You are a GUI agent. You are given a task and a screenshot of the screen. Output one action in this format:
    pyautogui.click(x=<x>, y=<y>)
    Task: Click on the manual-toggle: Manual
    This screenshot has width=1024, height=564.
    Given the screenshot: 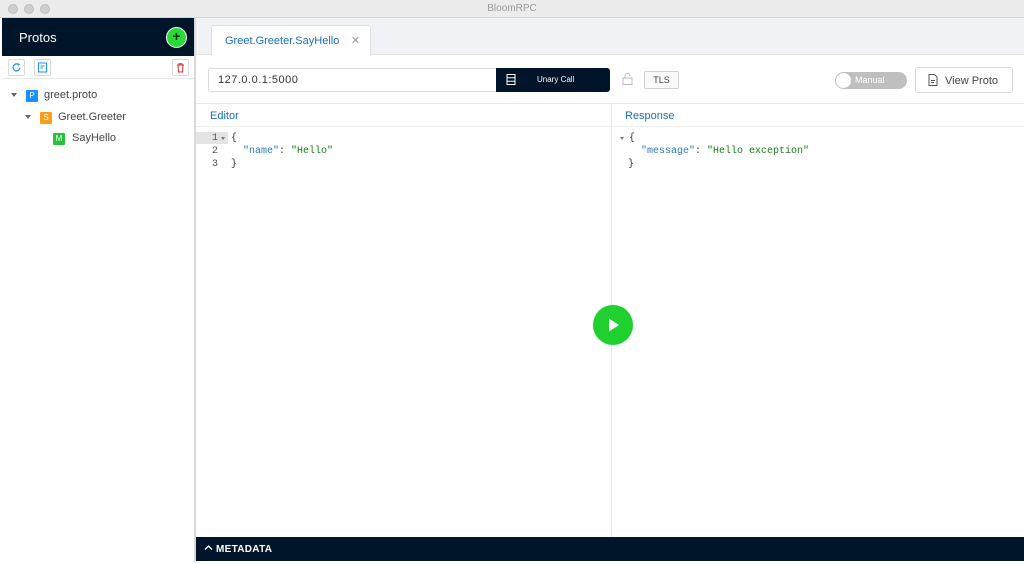 What is the action you would take?
    pyautogui.click(x=871, y=80)
    